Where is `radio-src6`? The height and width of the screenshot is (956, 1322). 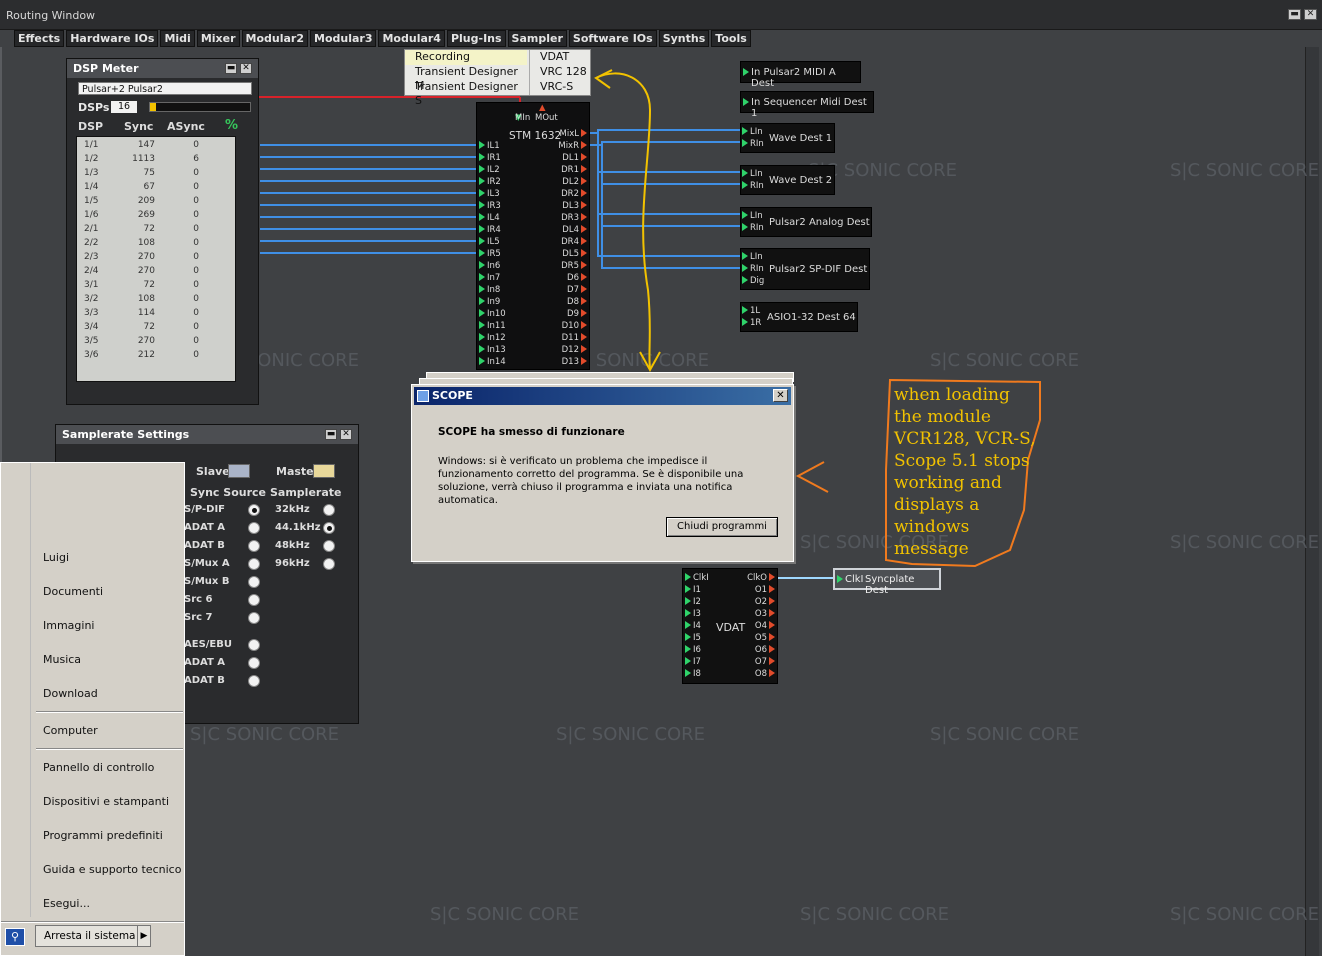 radio-src6 is located at coordinates (254, 600).